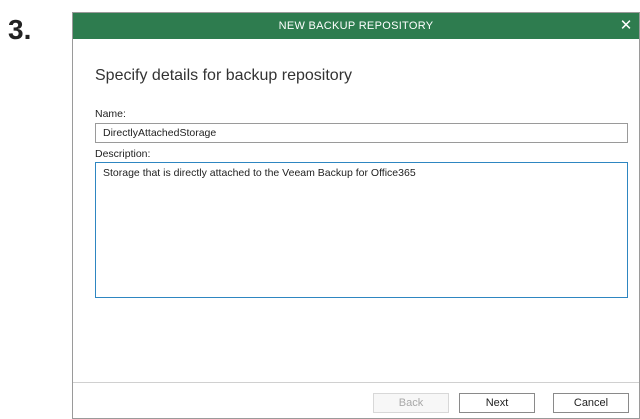 Image resolution: width=640 pixels, height=419 pixels. I want to click on next-button: Next, so click(497, 403).